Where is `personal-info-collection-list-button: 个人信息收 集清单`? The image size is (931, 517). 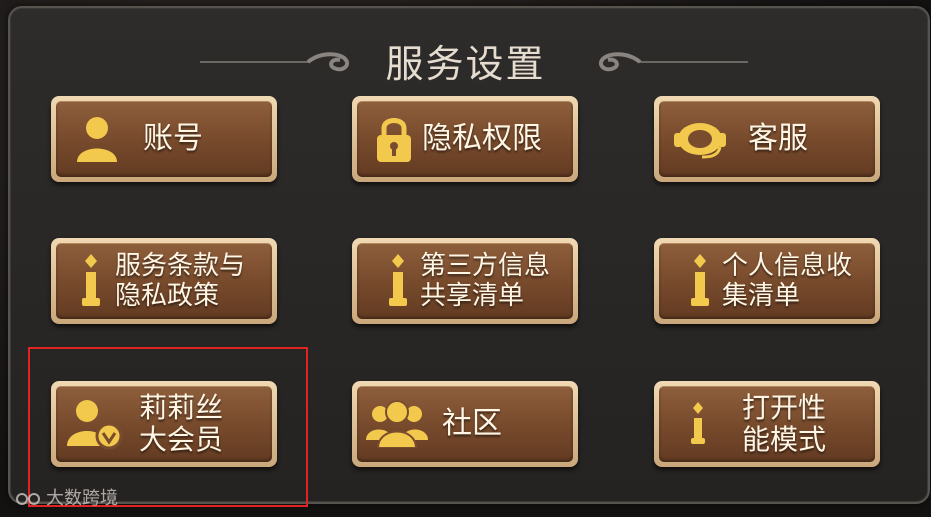
personal-info-collection-list-button: 个人信息收 集清单 is located at coordinates (767, 281).